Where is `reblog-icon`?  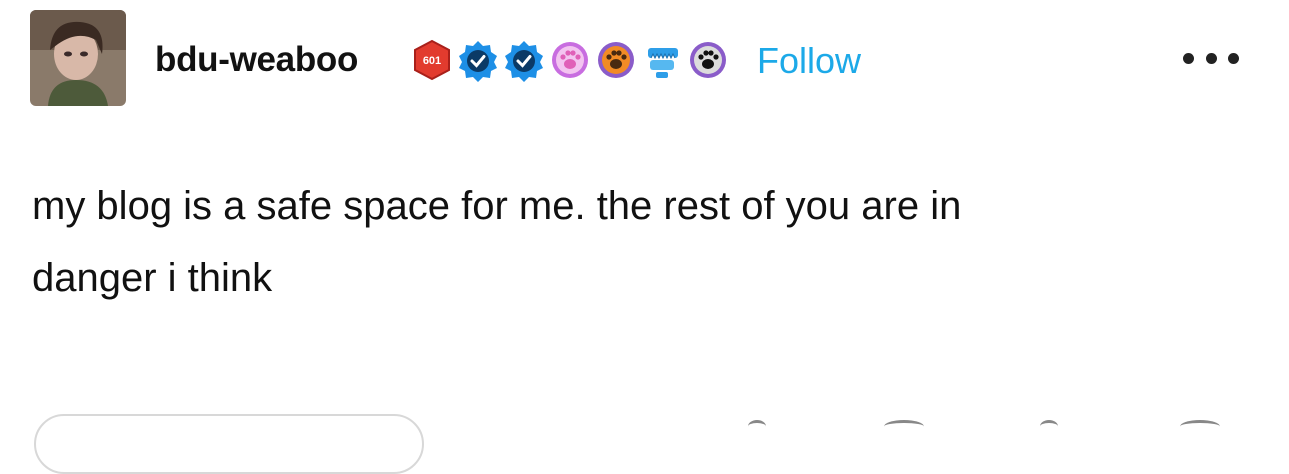 reblog-icon is located at coordinates (1049, 426).